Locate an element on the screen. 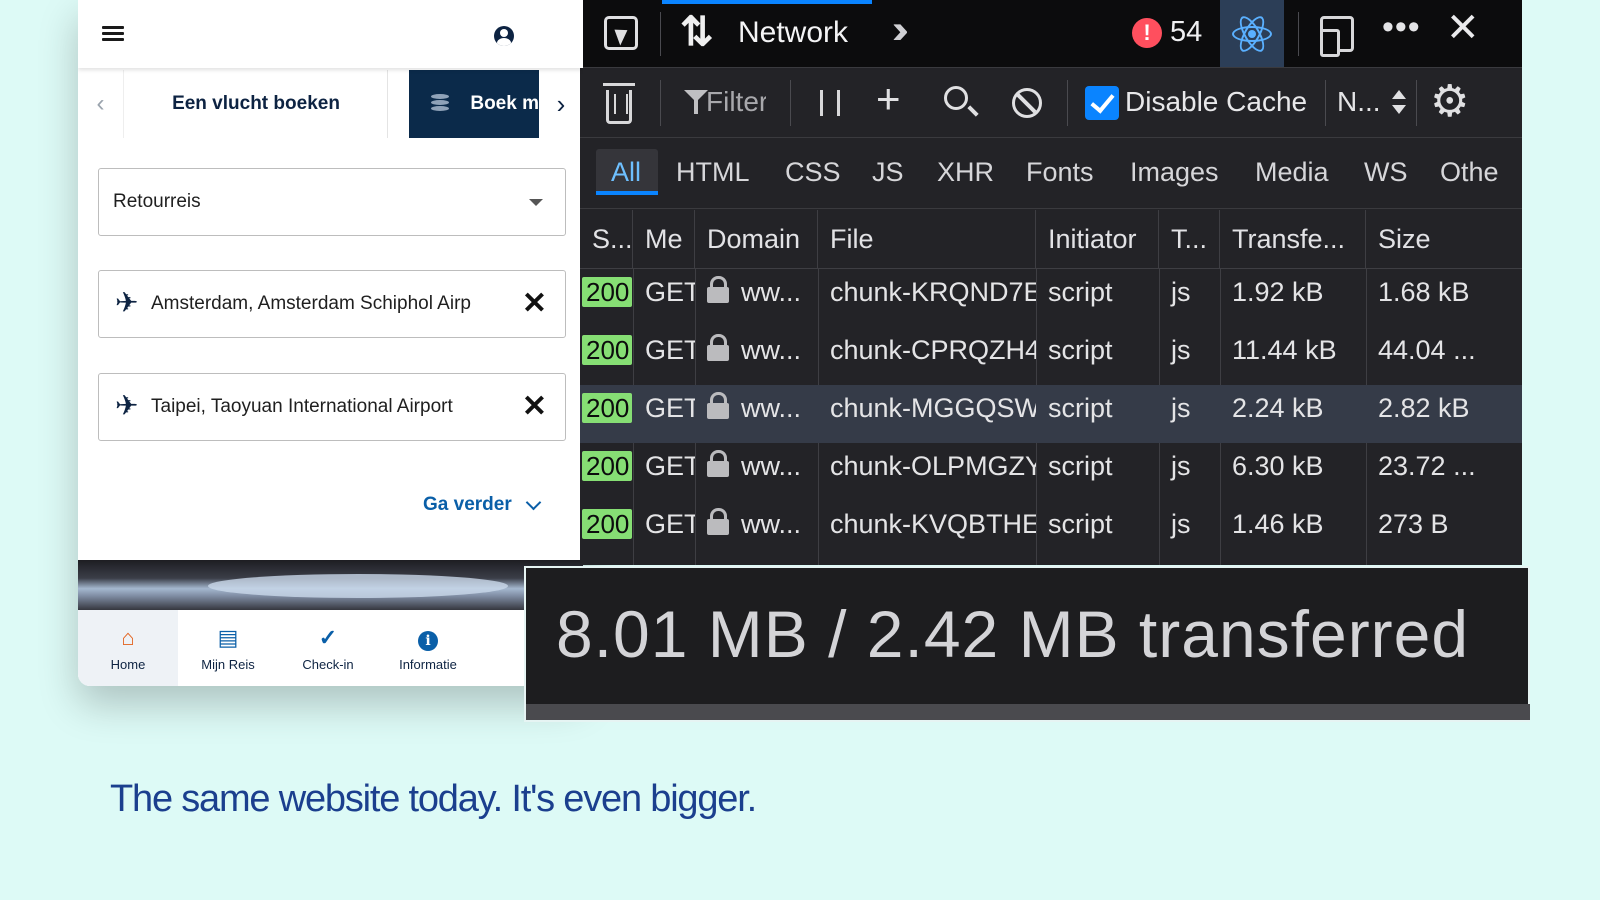 The height and width of the screenshot is (900, 1600). filter-xhr: XHR is located at coordinates (965, 172).